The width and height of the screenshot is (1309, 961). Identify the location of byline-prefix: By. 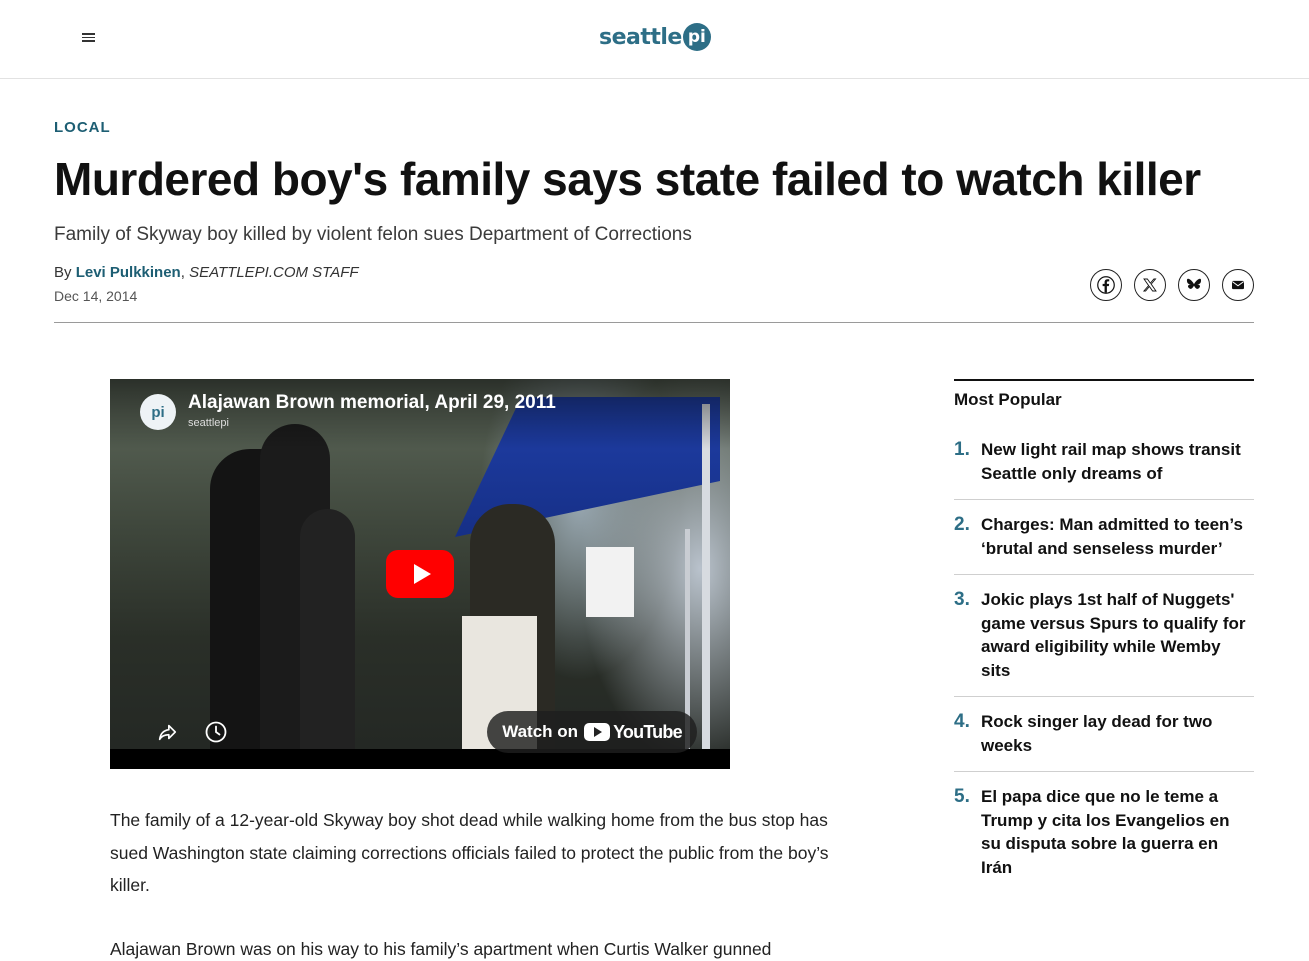
(63, 272).